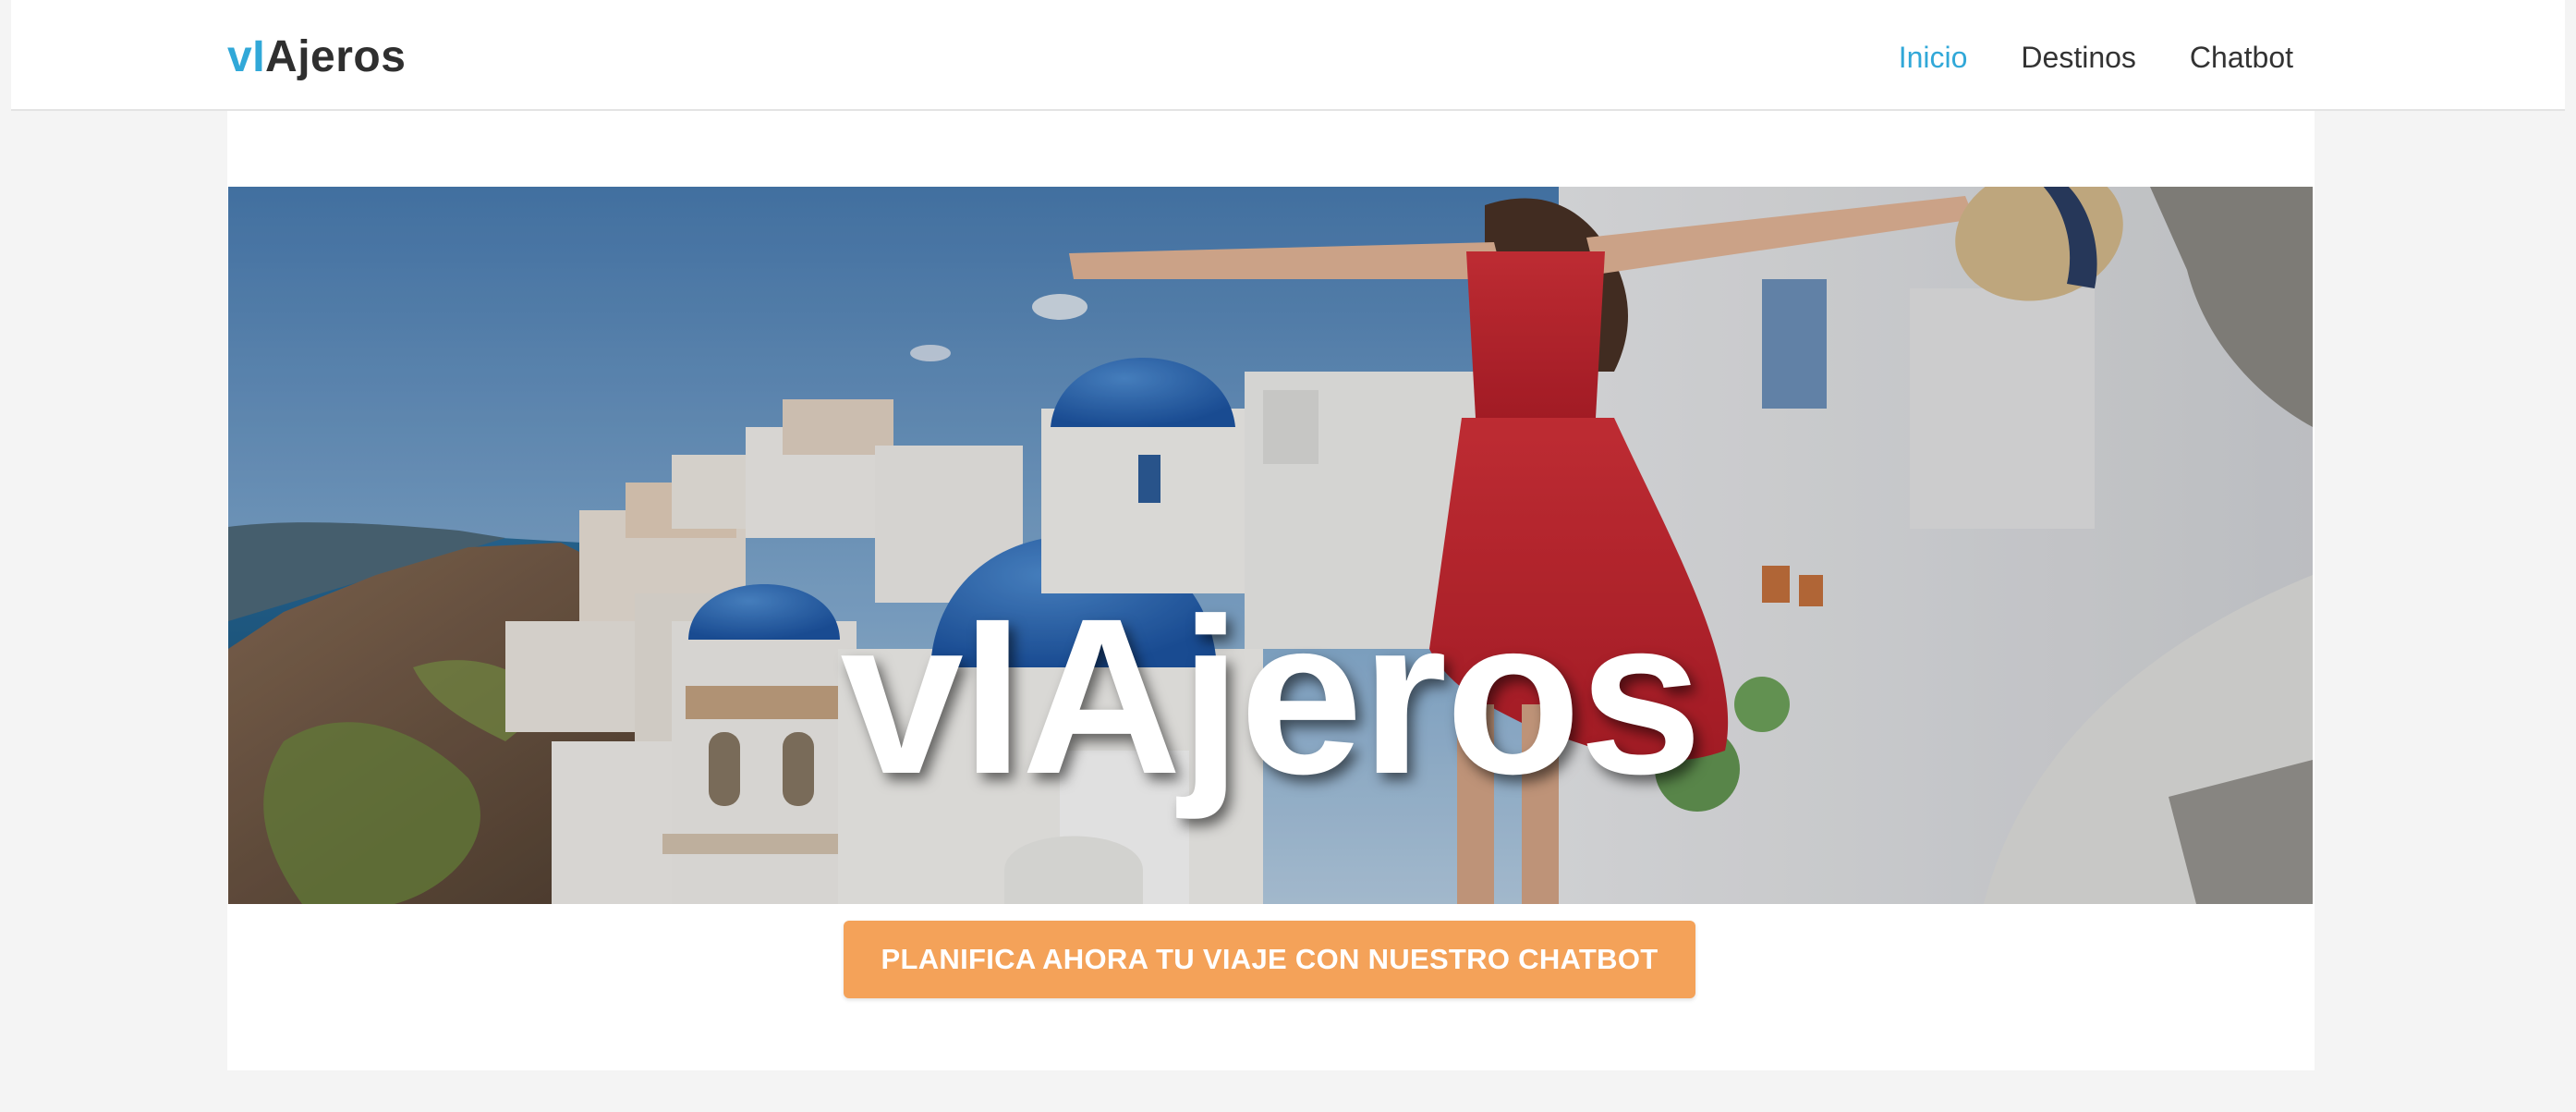 The image size is (2576, 1112). What do you see at coordinates (1288, 55) in the screenshot?
I see `top-navbar: vIAjeros Inicio Destinos Chatbot` at bounding box center [1288, 55].